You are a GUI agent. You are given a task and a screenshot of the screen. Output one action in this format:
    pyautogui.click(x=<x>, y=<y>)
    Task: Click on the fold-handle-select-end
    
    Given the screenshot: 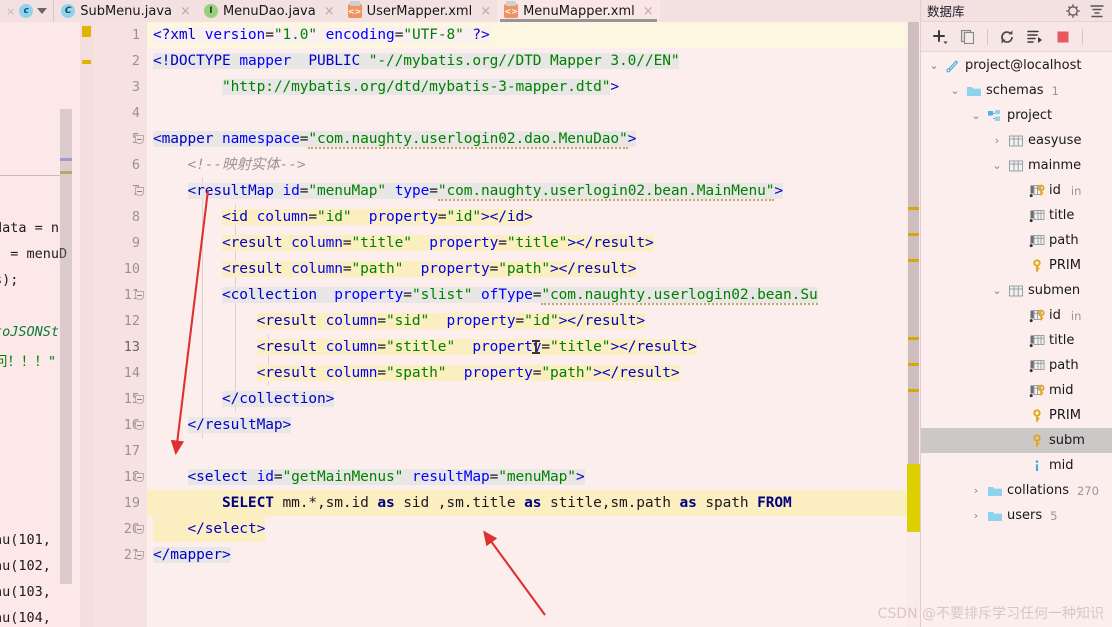 What is the action you would take?
    pyautogui.click(x=139, y=529)
    